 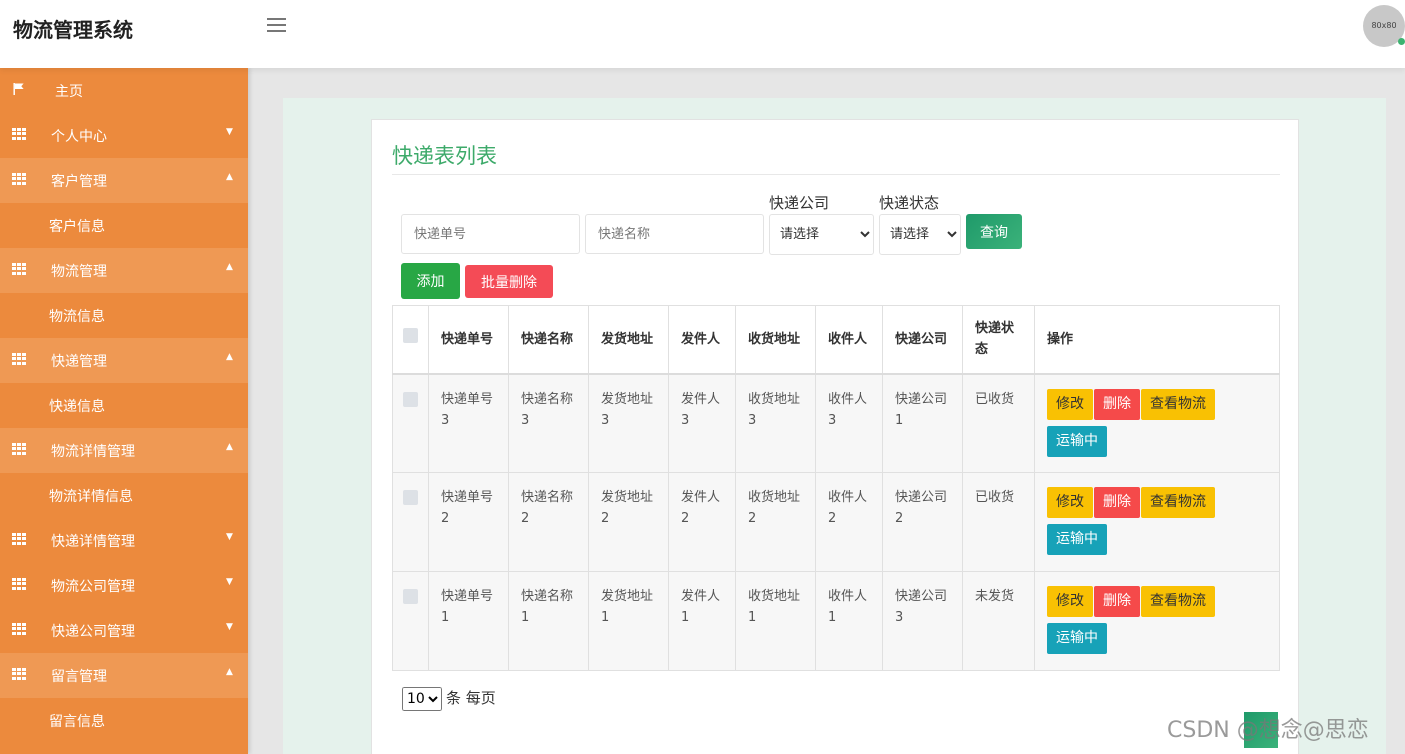 I want to click on cell-sender-address: 发货地址3, so click(x=628, y=423).